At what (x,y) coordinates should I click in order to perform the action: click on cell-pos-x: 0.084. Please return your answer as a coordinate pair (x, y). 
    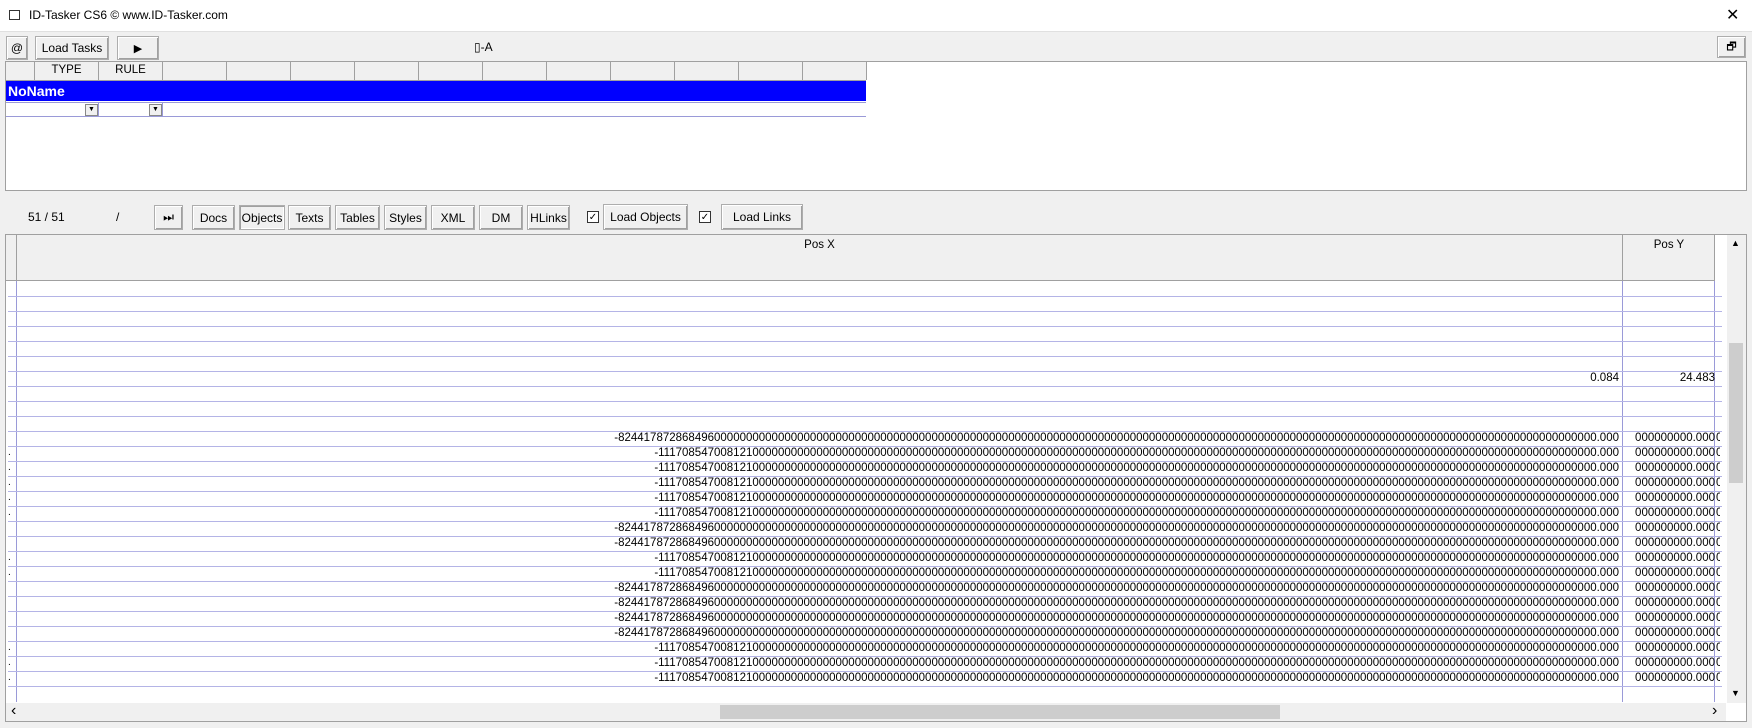
    Looking at the image, I should click on (818, 378).